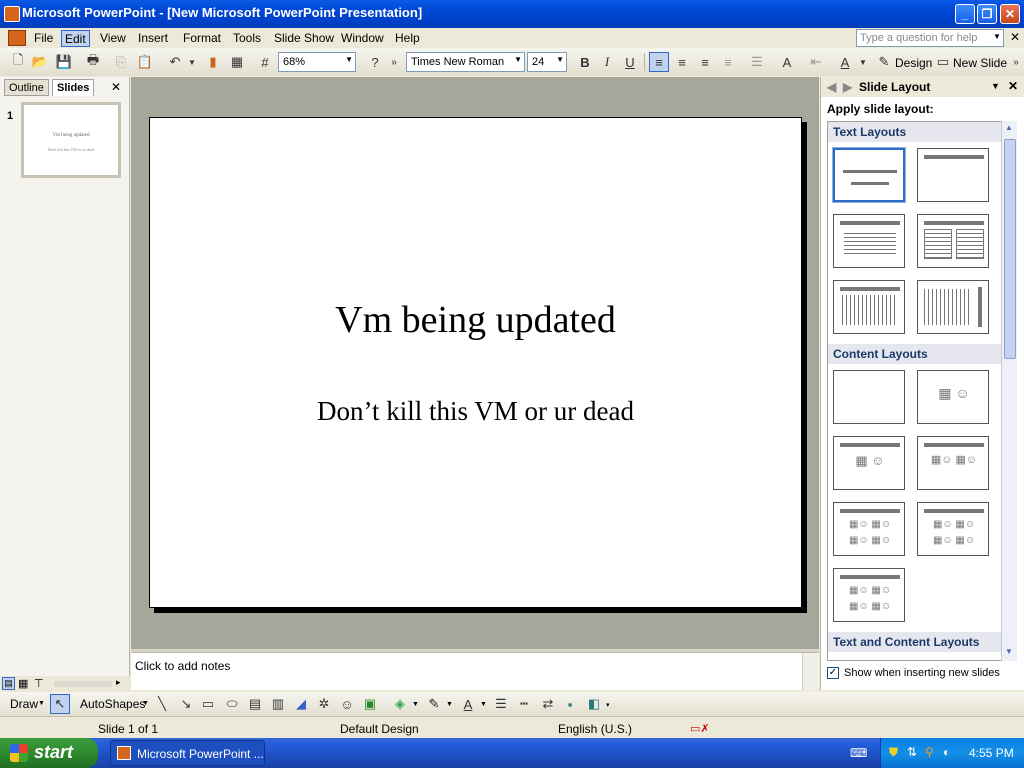  I want to click on layout-title-and-vertical-text, so click(869, 307).